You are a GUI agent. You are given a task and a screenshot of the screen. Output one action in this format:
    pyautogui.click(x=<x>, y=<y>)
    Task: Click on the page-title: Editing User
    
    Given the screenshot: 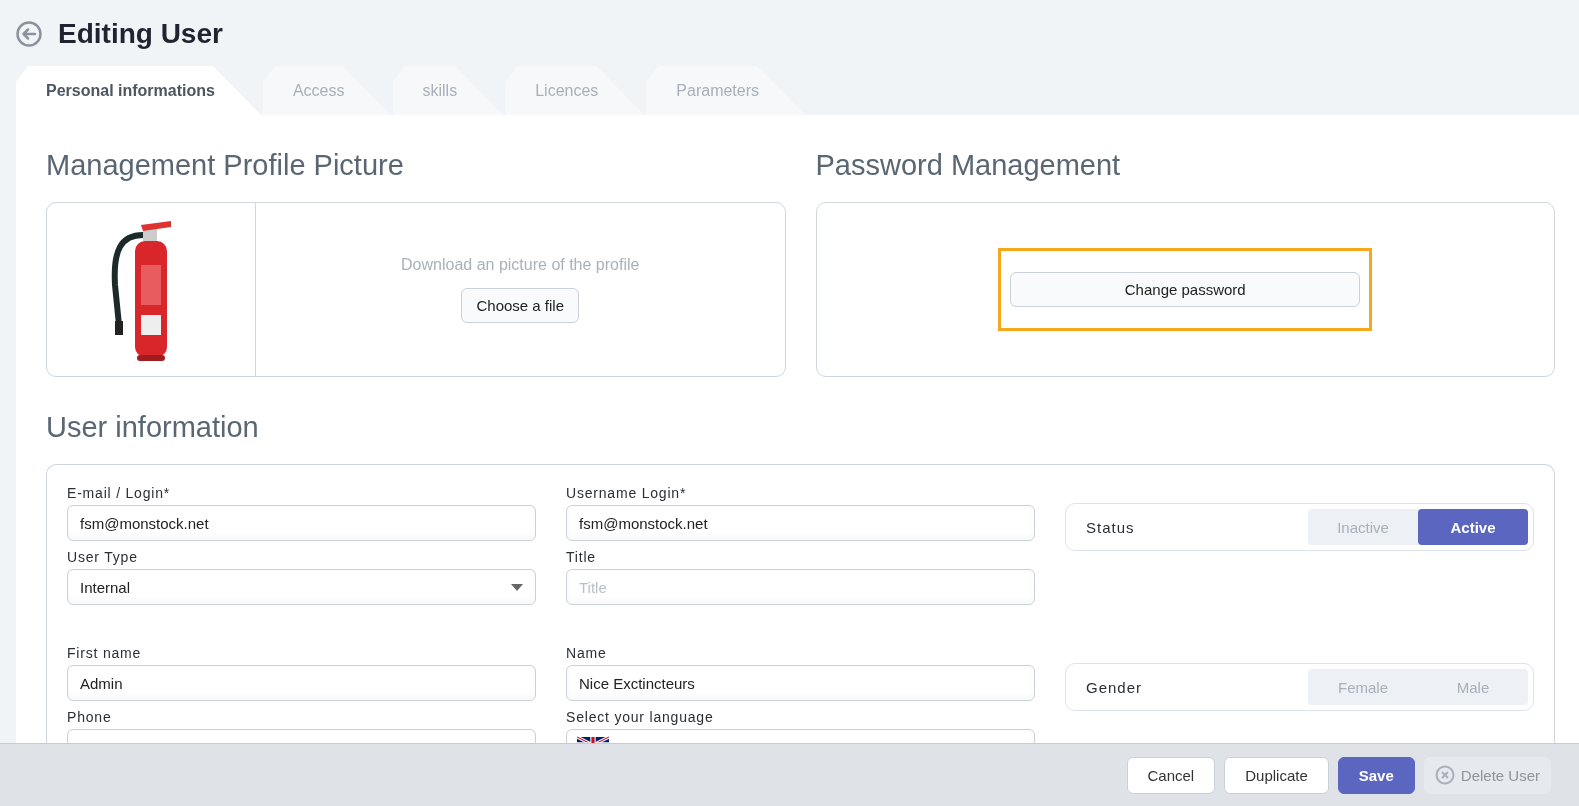 What is the action you would take?
    pyautogui.click(x=140, y=34)
    